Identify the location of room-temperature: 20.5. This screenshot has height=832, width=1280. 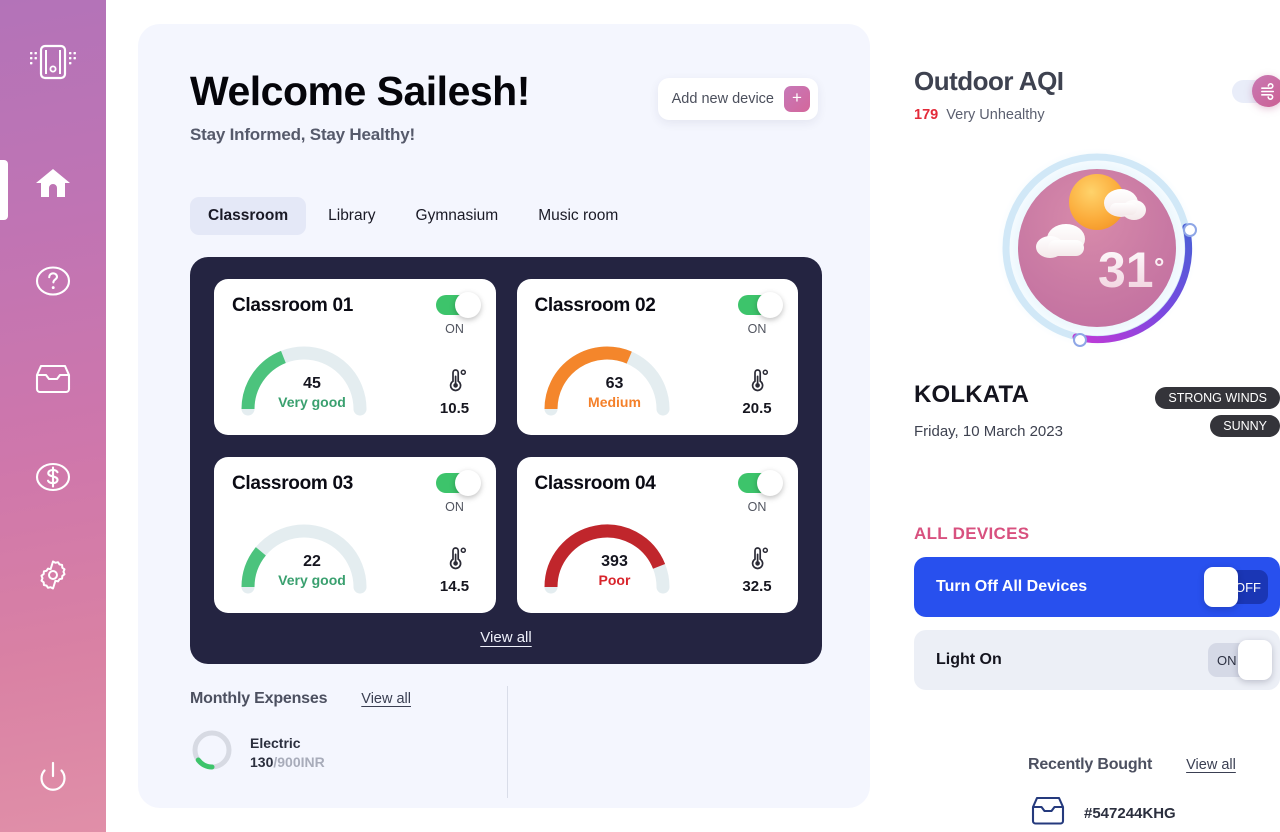
(757, 392).